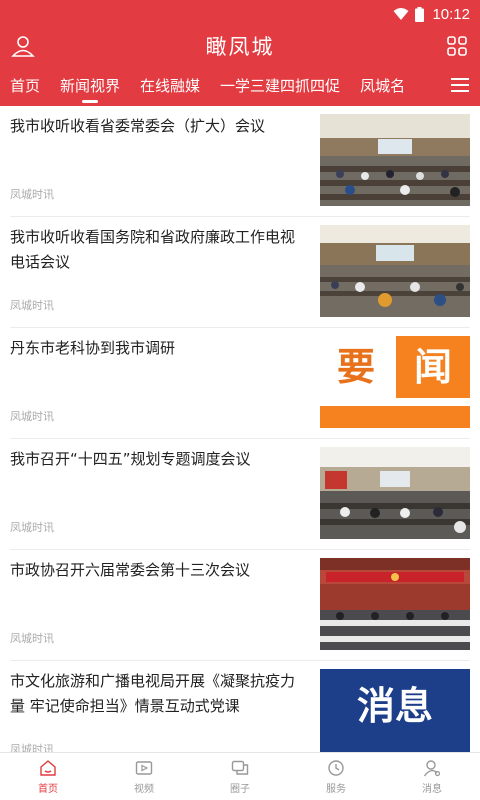  I want to click on channel-tabs: 首页 新闻视界 在线融媒 一学三建四抓四促 凤城名, so click(240, 85).